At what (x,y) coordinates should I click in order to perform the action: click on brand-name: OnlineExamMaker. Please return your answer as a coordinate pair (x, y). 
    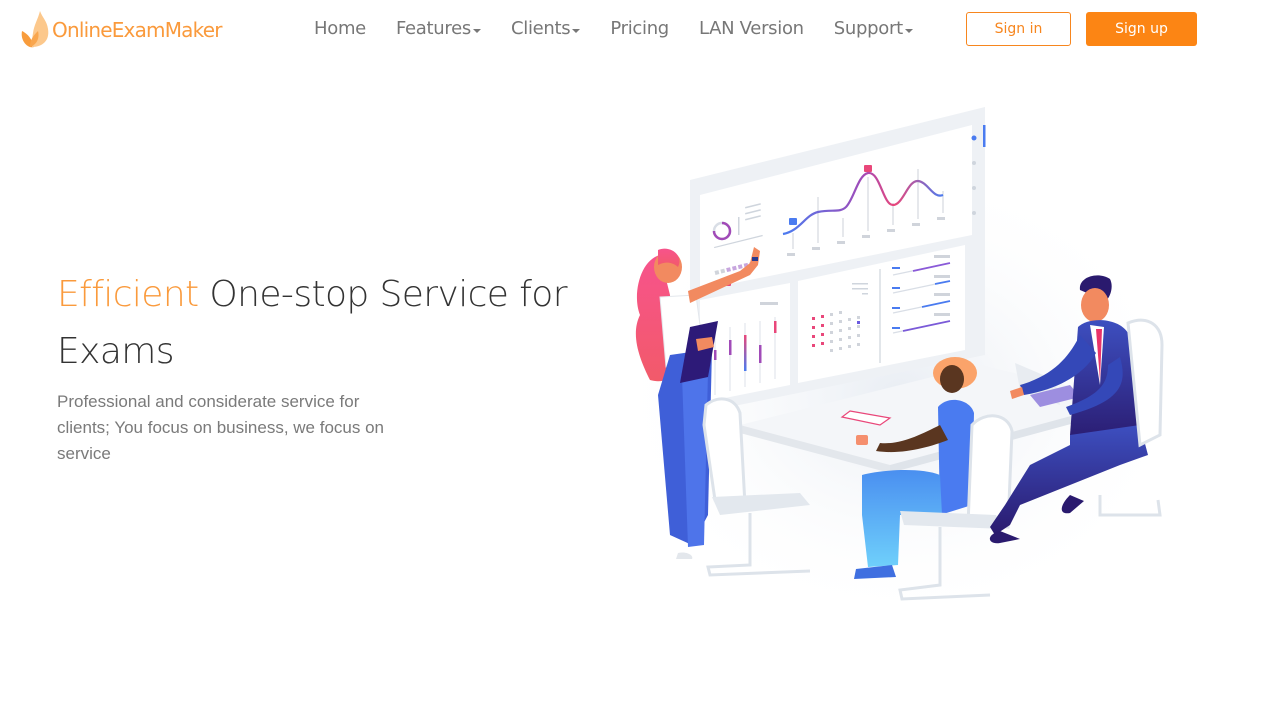
    Looking at the image, I should click on (137, 30).